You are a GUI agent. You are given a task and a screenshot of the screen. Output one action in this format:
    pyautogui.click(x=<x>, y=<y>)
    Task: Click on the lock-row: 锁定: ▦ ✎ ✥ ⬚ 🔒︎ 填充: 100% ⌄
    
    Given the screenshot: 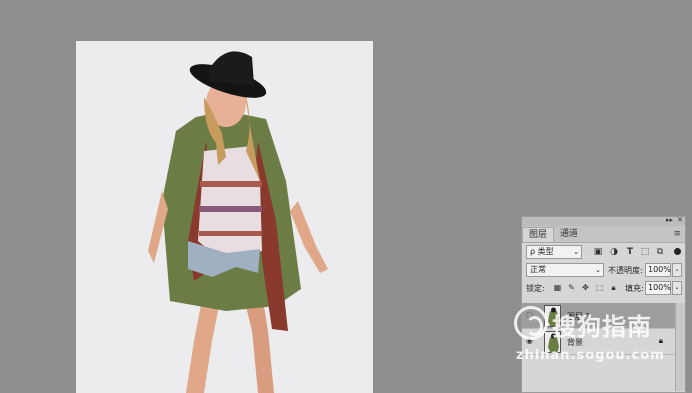 What is the action you would take?
    pyautogui.click(x=603, y=288)
    